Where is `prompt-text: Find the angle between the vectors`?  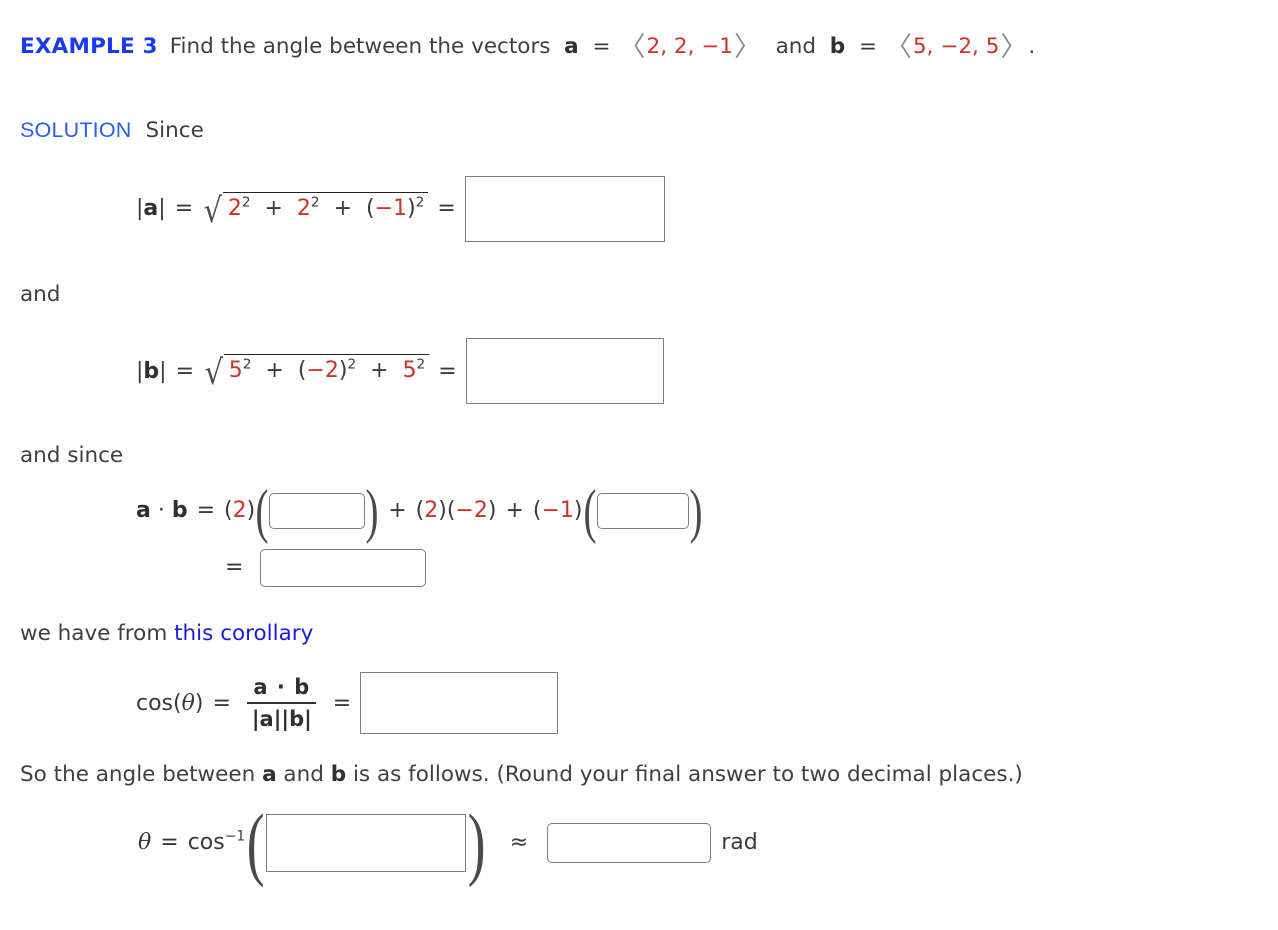 prompt-text: Find the angle between the vectors is located at coordinates (360, 46).